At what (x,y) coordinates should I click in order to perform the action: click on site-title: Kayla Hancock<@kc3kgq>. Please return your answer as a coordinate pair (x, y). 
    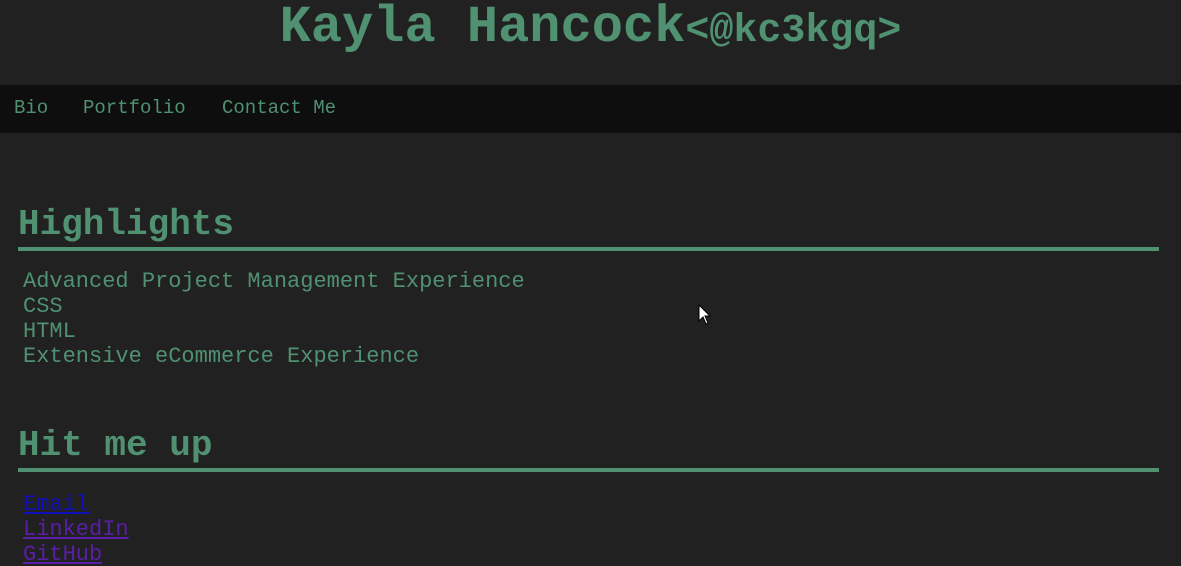
    Looking at the image, I should click on (590, 30).